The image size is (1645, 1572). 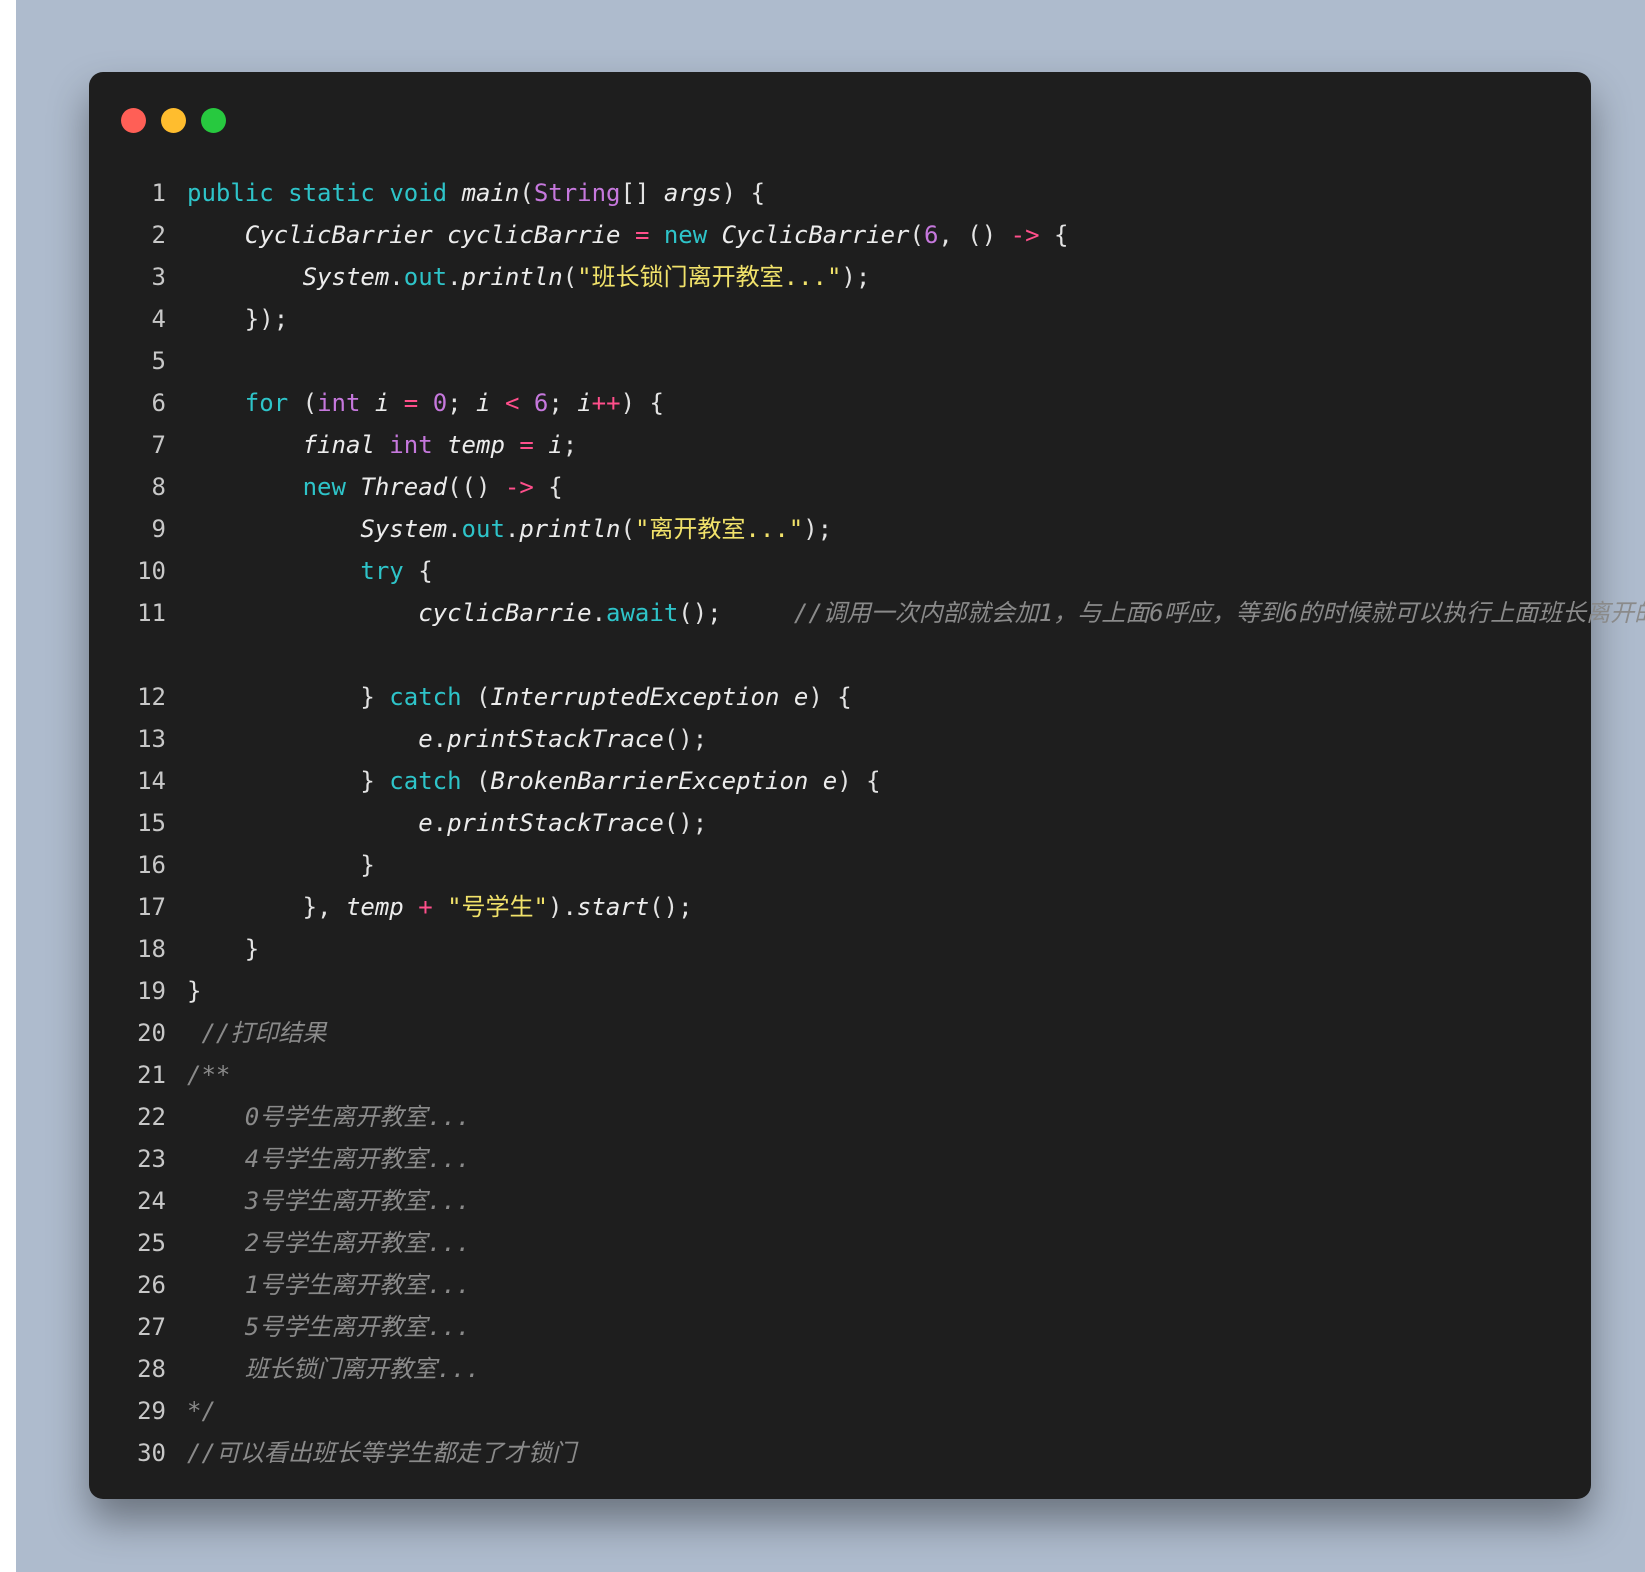 What do you see at coordinates (642, 193) in the screenshot?
I see `code-token: []` at bounding box center [642, 193].